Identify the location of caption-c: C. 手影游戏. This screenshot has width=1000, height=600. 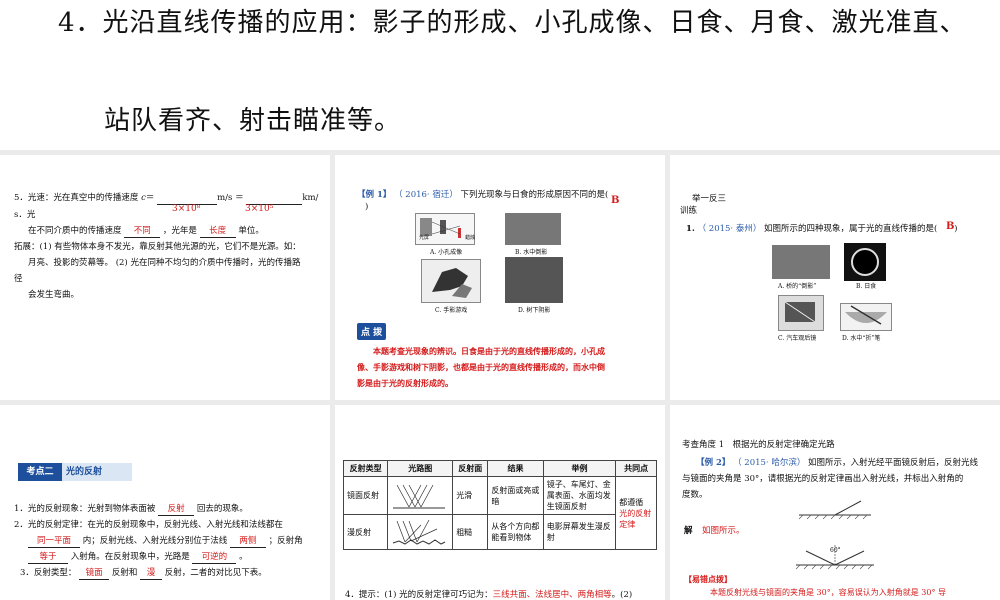
(451, 310).